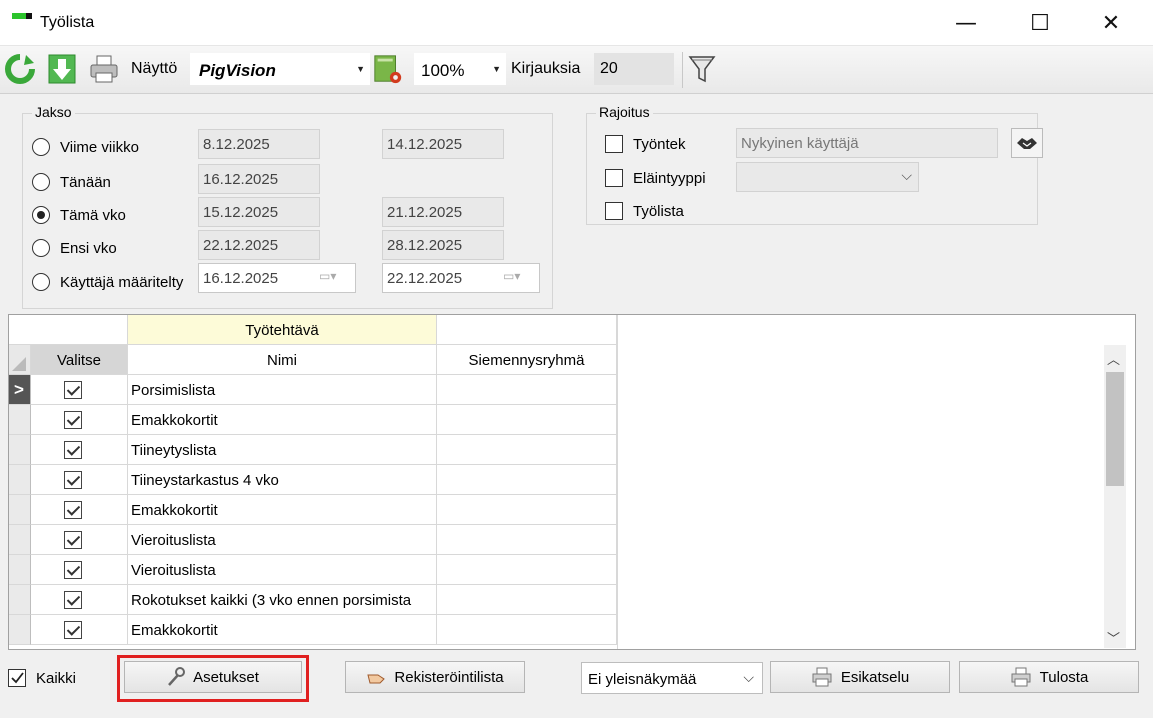  What do you see at coordinates (443, 245) in the screenshot?
I see `date-to-ensi-vko: 28.12.2025` at bounding box center [443, 245].